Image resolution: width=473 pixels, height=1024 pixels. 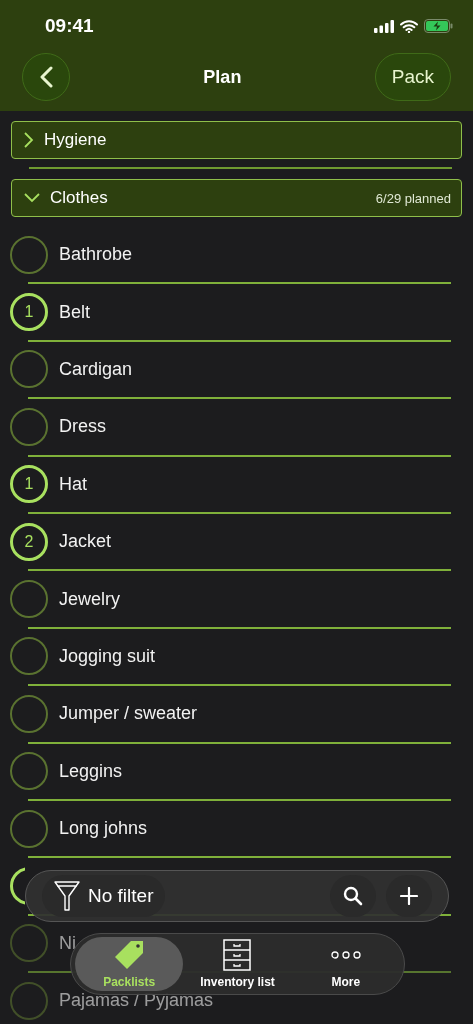 I want to click on tab: Inventory list, so click(x=237, y=964).